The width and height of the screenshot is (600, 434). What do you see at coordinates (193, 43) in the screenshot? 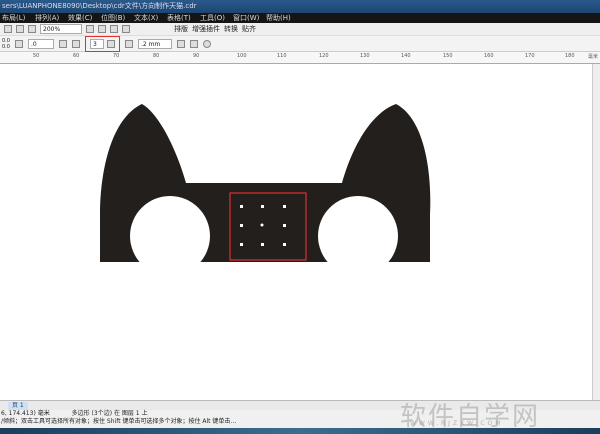
I see `to-back-icon` at bounding box center [193, 43].